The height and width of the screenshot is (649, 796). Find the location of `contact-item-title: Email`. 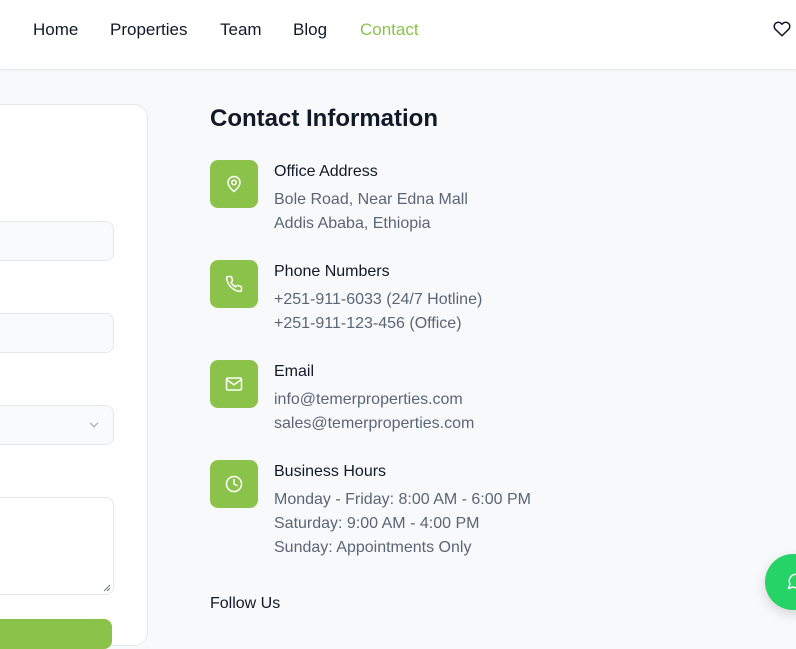

contact-item-title: Email is located at coordinates (294, 371).